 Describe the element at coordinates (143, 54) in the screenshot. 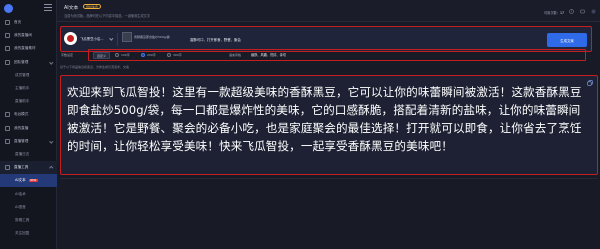

I see `radio-checked-icon` at that location.